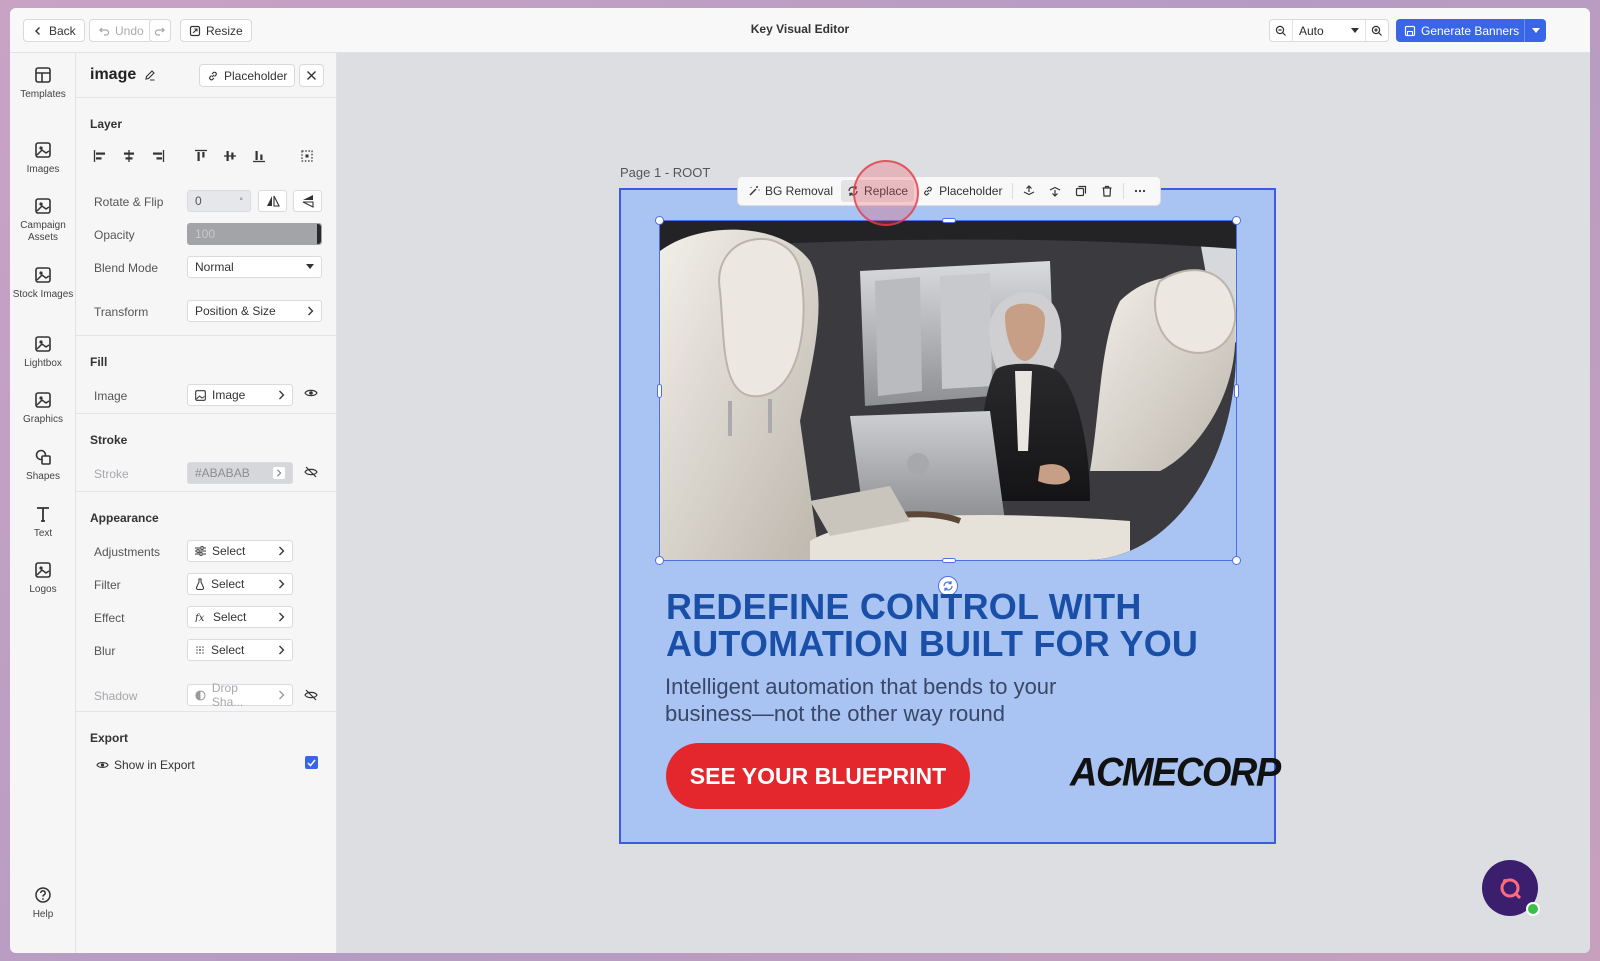 This screenshot has height=961, width=1600. I want to click on image-element, so click(948, 390).